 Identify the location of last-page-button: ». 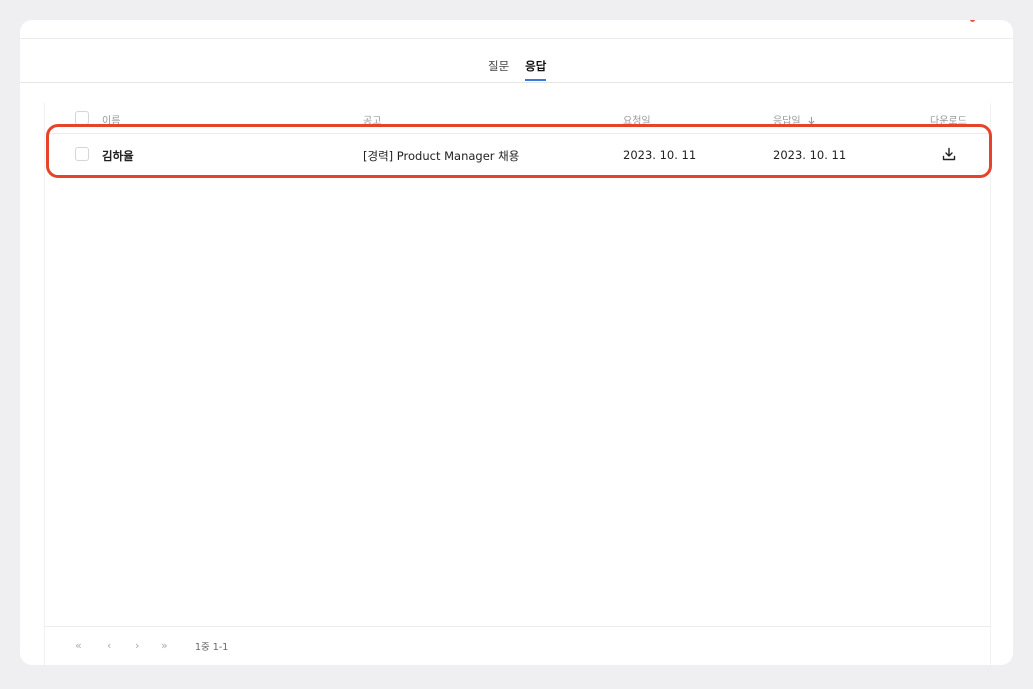
(164, 645).